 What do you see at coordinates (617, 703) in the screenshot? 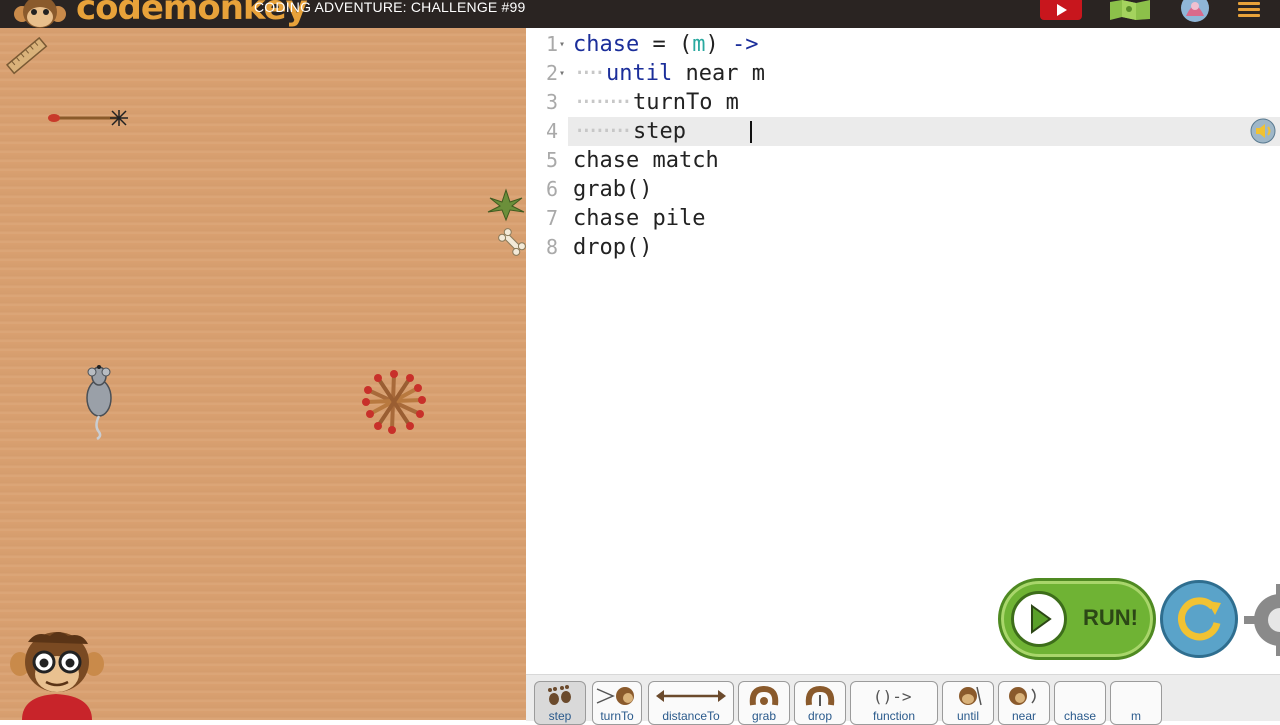
I see `tool-turnto-button: turnTo` at bounding box center [617, 703].